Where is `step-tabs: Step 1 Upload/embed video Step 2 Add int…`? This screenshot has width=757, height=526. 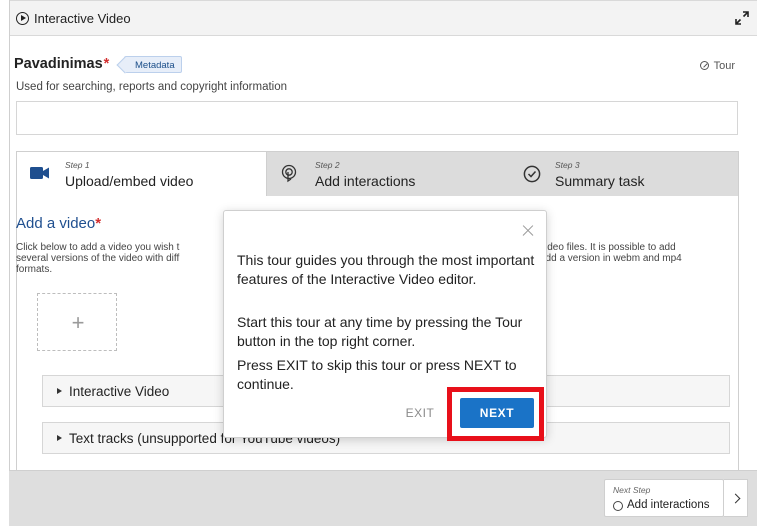 step-tabs: Step 1 Upload/embed video Step 2 Add int… is located at coordinates (377, 174).